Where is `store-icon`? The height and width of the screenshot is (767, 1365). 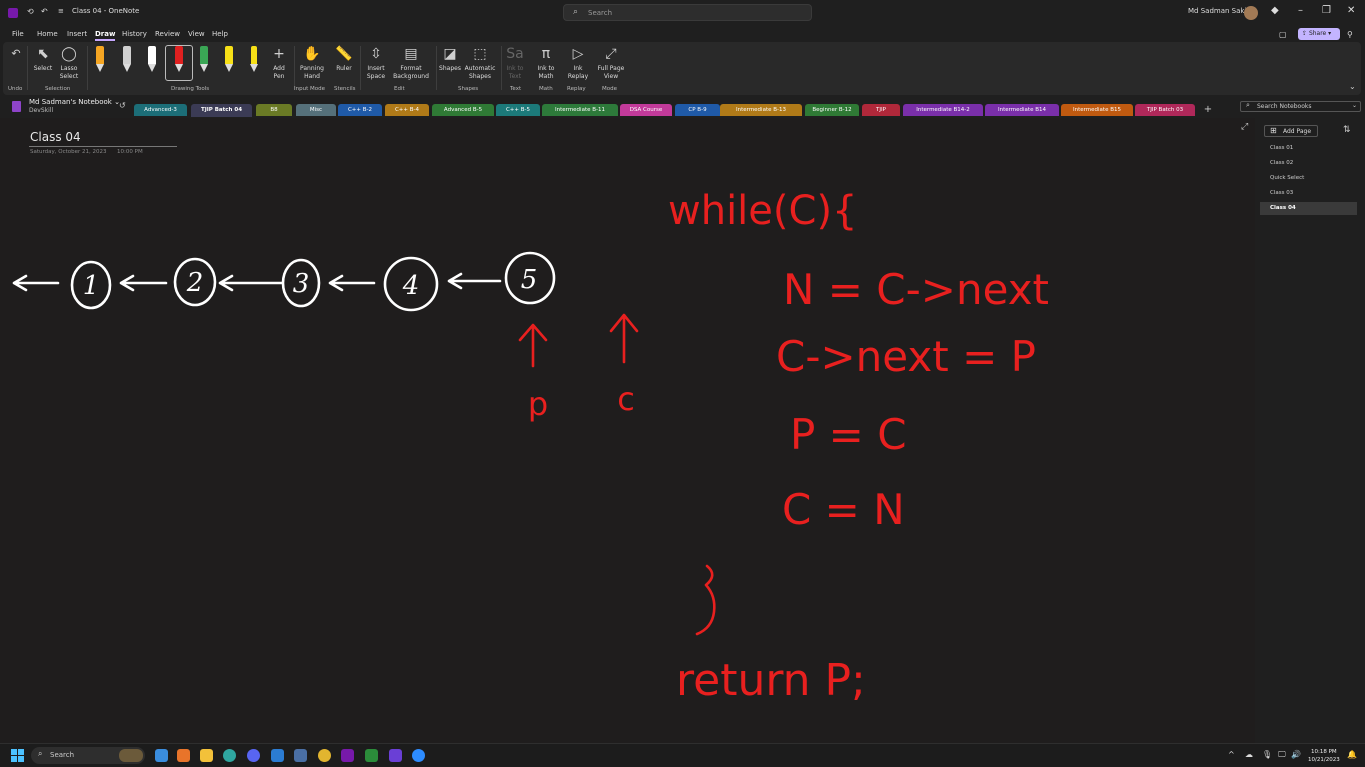 store-icon is located at coordinates (277, 755).